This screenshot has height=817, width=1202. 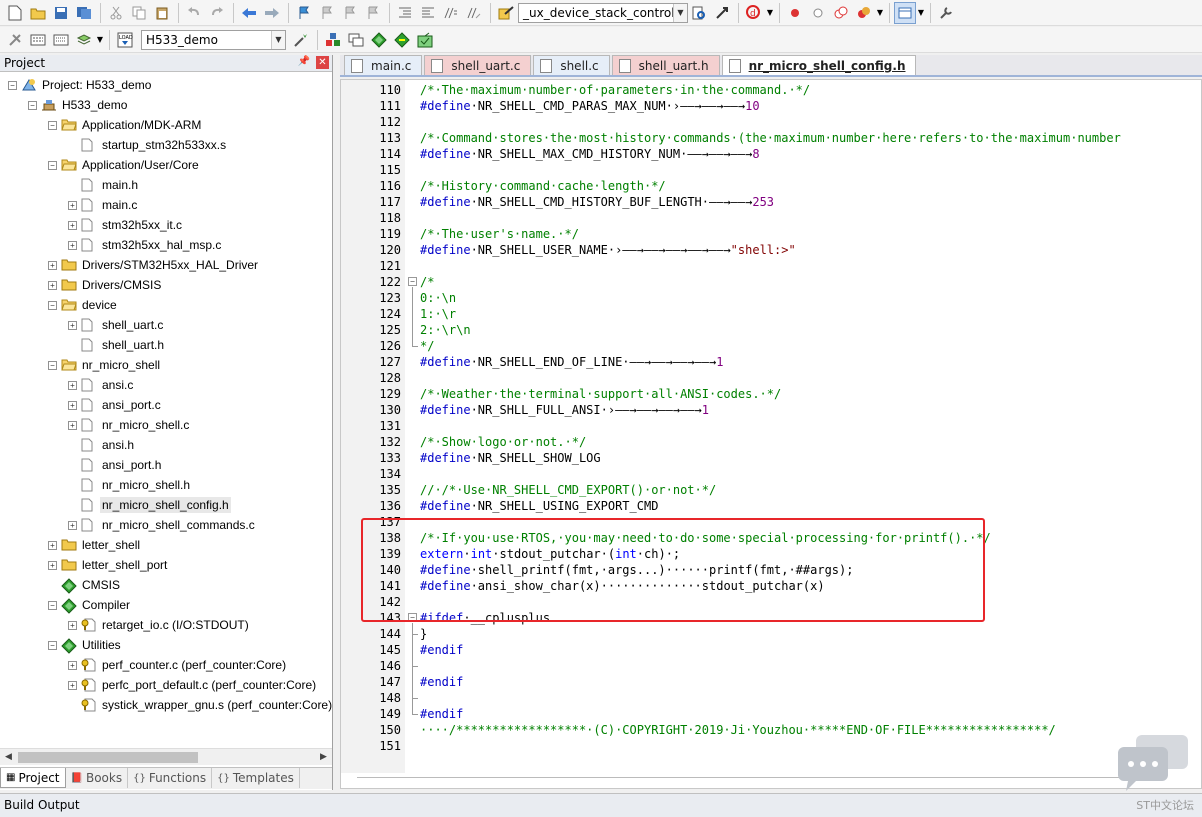 What do you see at coordinates (162, 13) in the screenshot?
I see `paste-icon` at bounding box center [162, 13].